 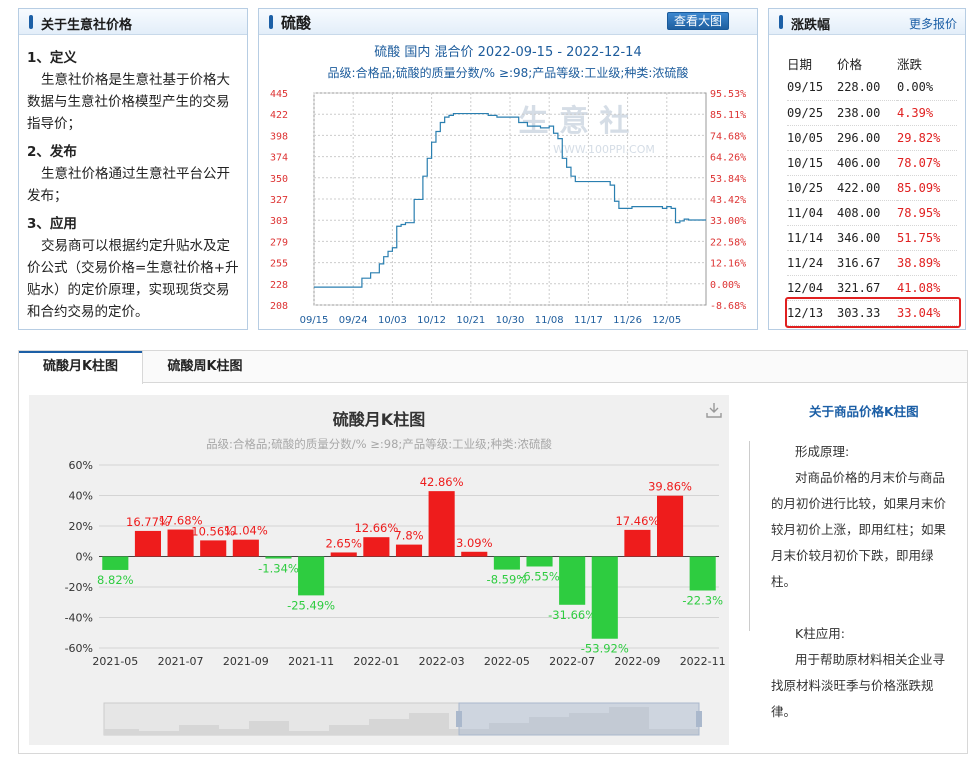 I want to click on y-tick-left: 327, so click(x=279, y=200).